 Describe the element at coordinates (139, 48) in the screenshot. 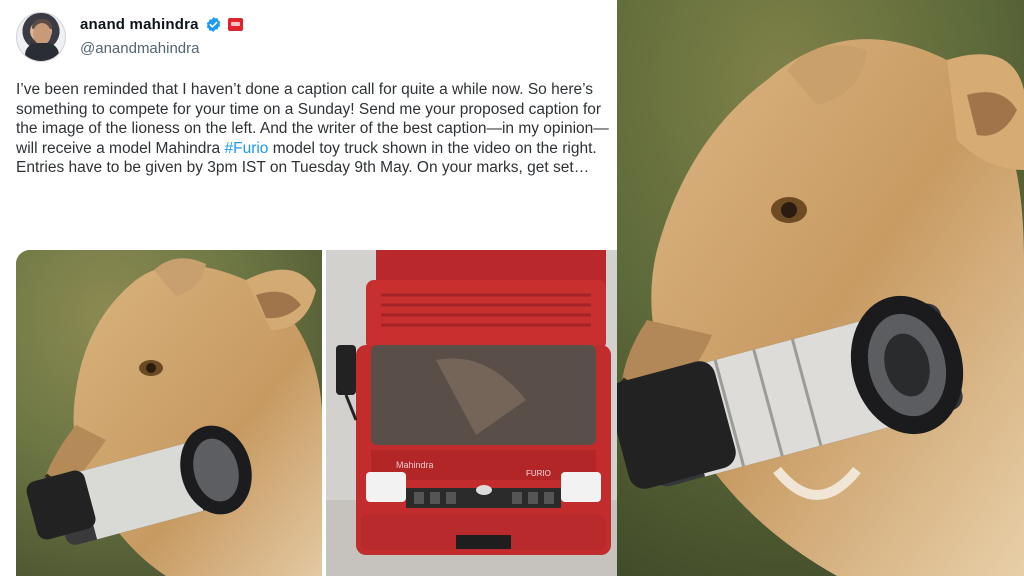

I see `author-handle: @anandmahindra` at that location.